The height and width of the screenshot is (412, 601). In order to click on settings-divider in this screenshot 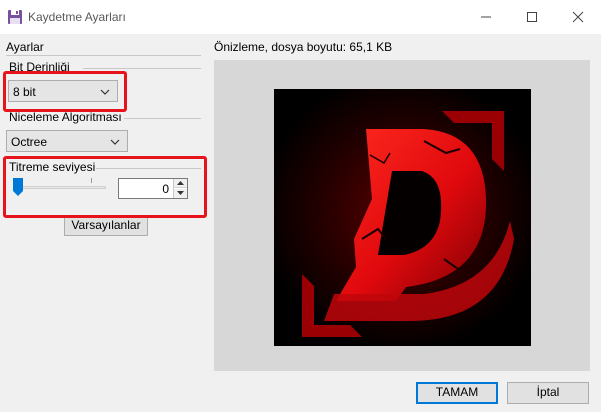, I will do `click(103, 55)`.